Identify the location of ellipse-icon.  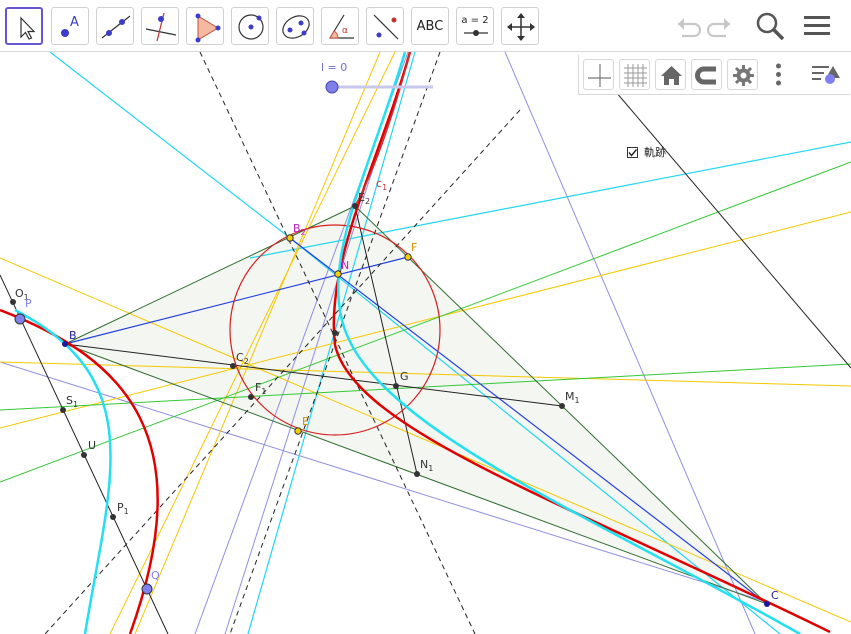
(296, 27).